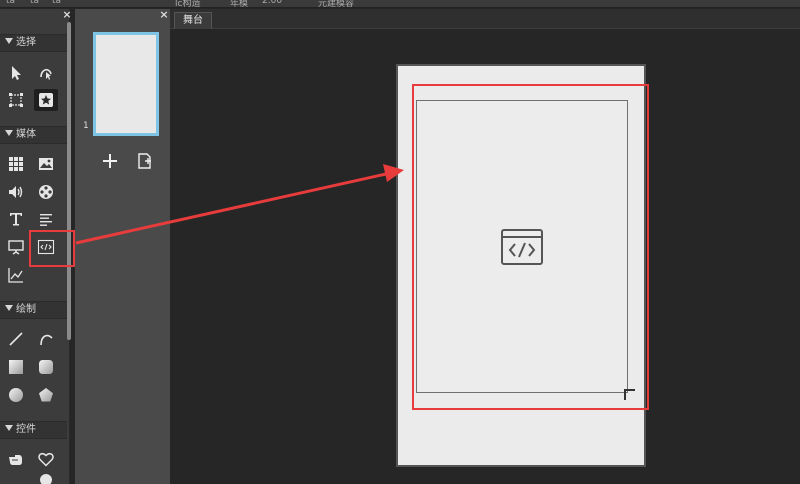 This screenshot has width=800, height=484. I want to click on plus-icon, so click(110, 161).